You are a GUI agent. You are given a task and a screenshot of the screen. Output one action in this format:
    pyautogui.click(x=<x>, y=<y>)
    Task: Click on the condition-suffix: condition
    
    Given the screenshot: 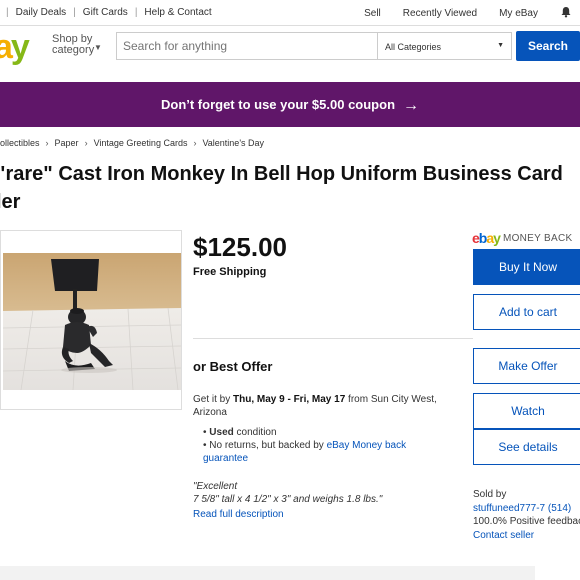 What is the action you would take?
    pyautogui.click(x=255, y=432)
    